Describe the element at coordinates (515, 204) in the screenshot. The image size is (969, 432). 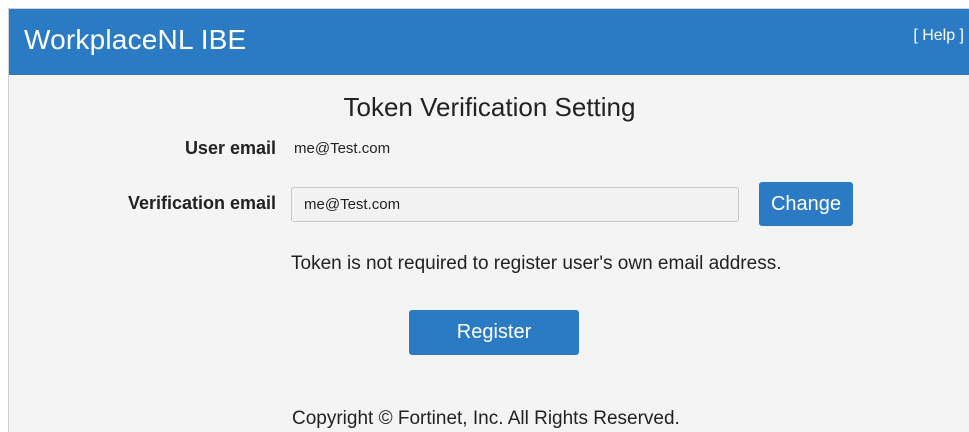
I see `verification-email-field` at that location.